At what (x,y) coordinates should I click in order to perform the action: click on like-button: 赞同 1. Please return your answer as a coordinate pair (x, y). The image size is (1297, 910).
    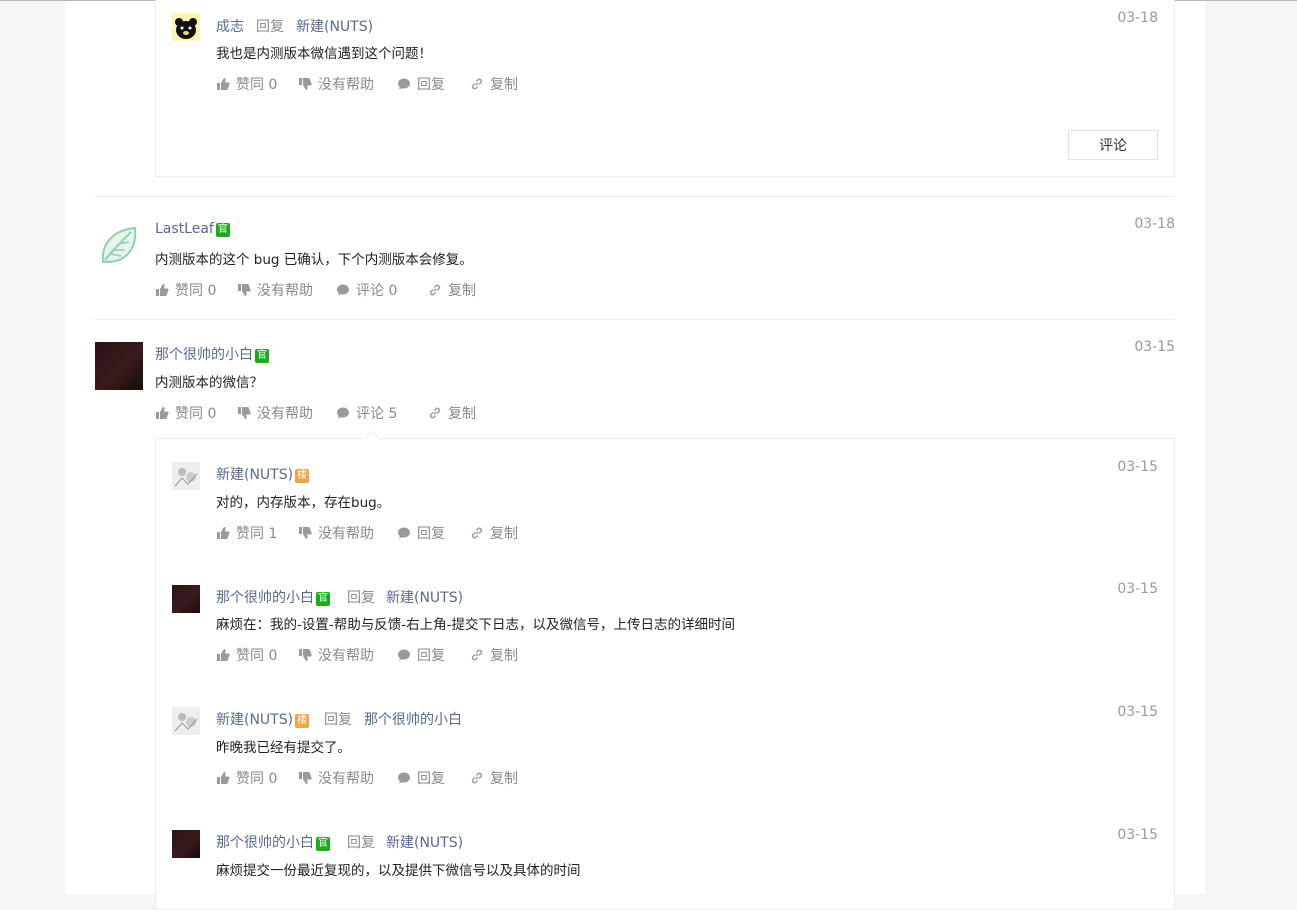
    Looking at the image, I should click on (246, 533).